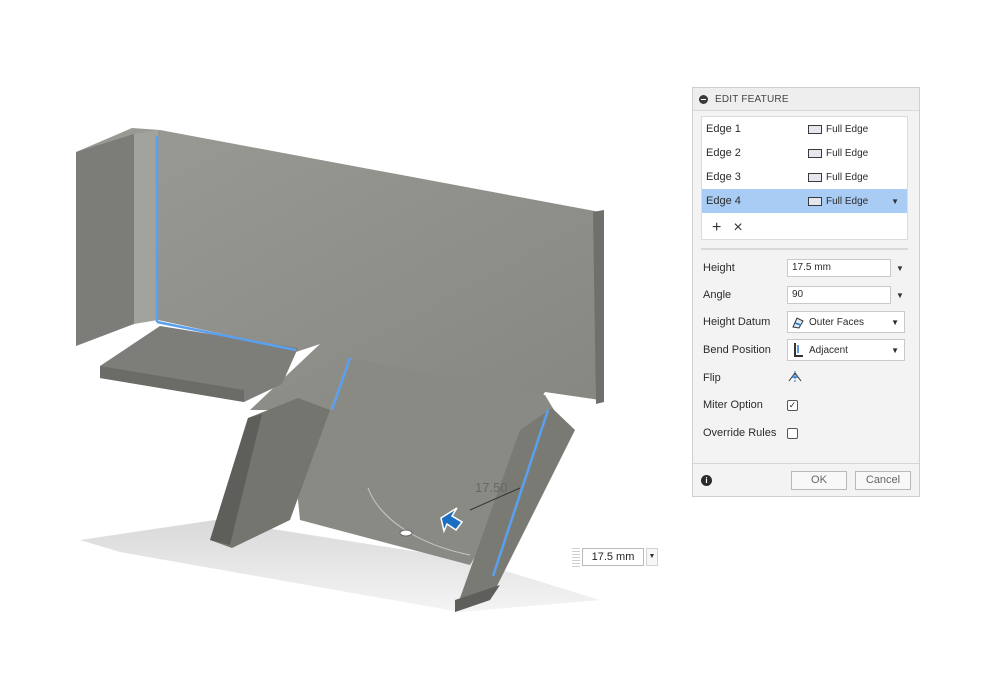 This screenshot has width=999, height=682. What do you see at coordinates (737, 322) in the screenshot?
I see `height-datum-label: Height Datum` at bounding box center [737, 322].